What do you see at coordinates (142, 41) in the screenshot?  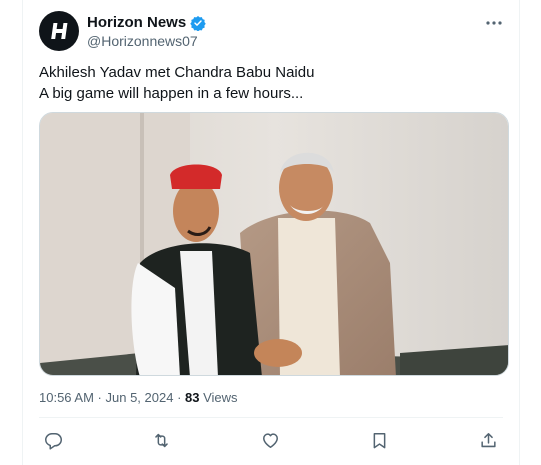 I see `author-handle: @Horizonnews07` at bounding box center [142, 41].